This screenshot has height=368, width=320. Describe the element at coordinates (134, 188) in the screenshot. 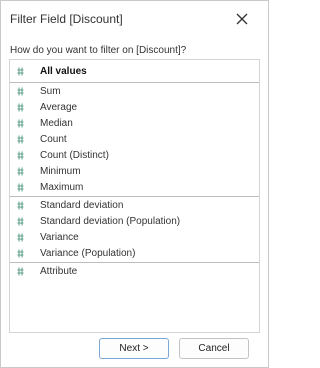

I see `option-maximum: Maximum` at that location.